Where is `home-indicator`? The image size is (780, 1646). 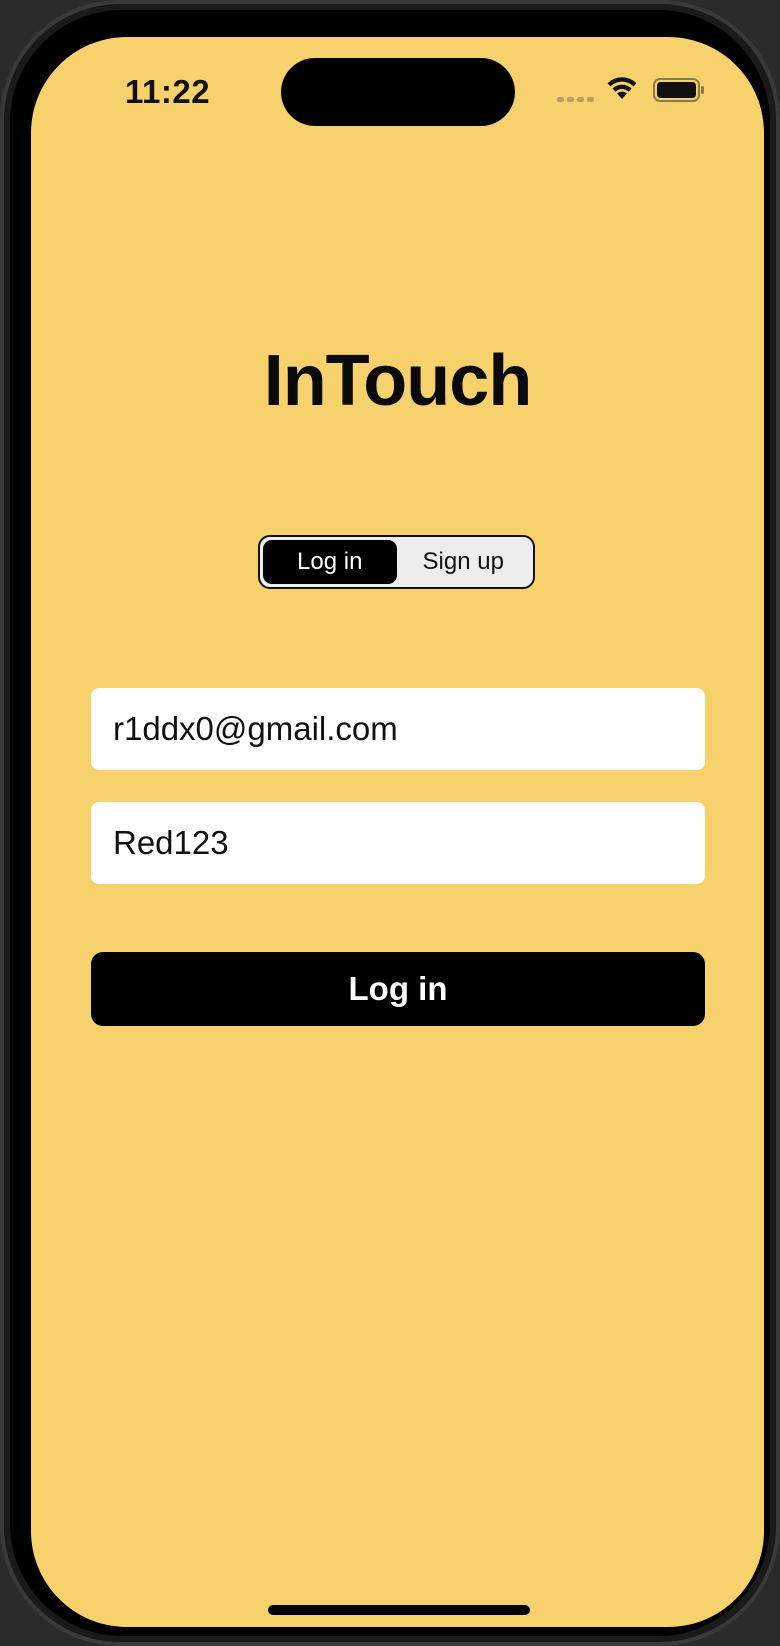
home-indicator is located at coordinates (399, 1610).